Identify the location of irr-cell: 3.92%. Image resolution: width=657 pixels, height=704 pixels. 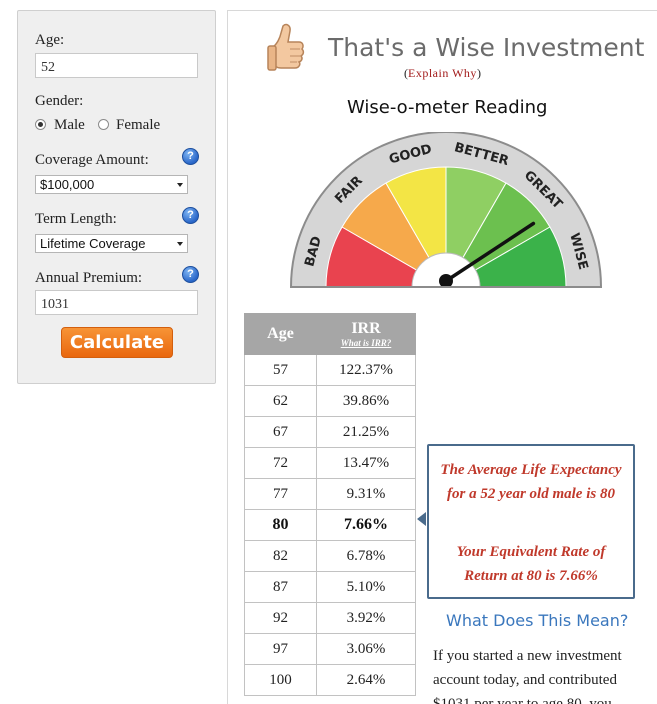
(366, 618).